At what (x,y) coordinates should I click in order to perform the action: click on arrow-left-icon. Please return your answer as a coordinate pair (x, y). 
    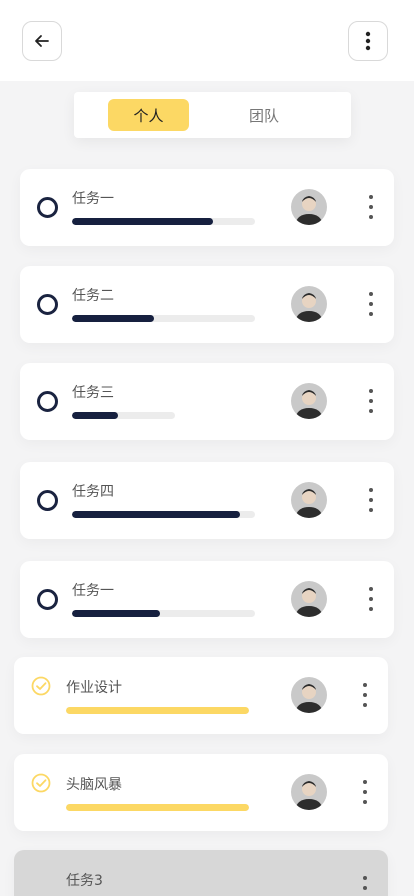
    Looking at the image, I should click on (42, 41).